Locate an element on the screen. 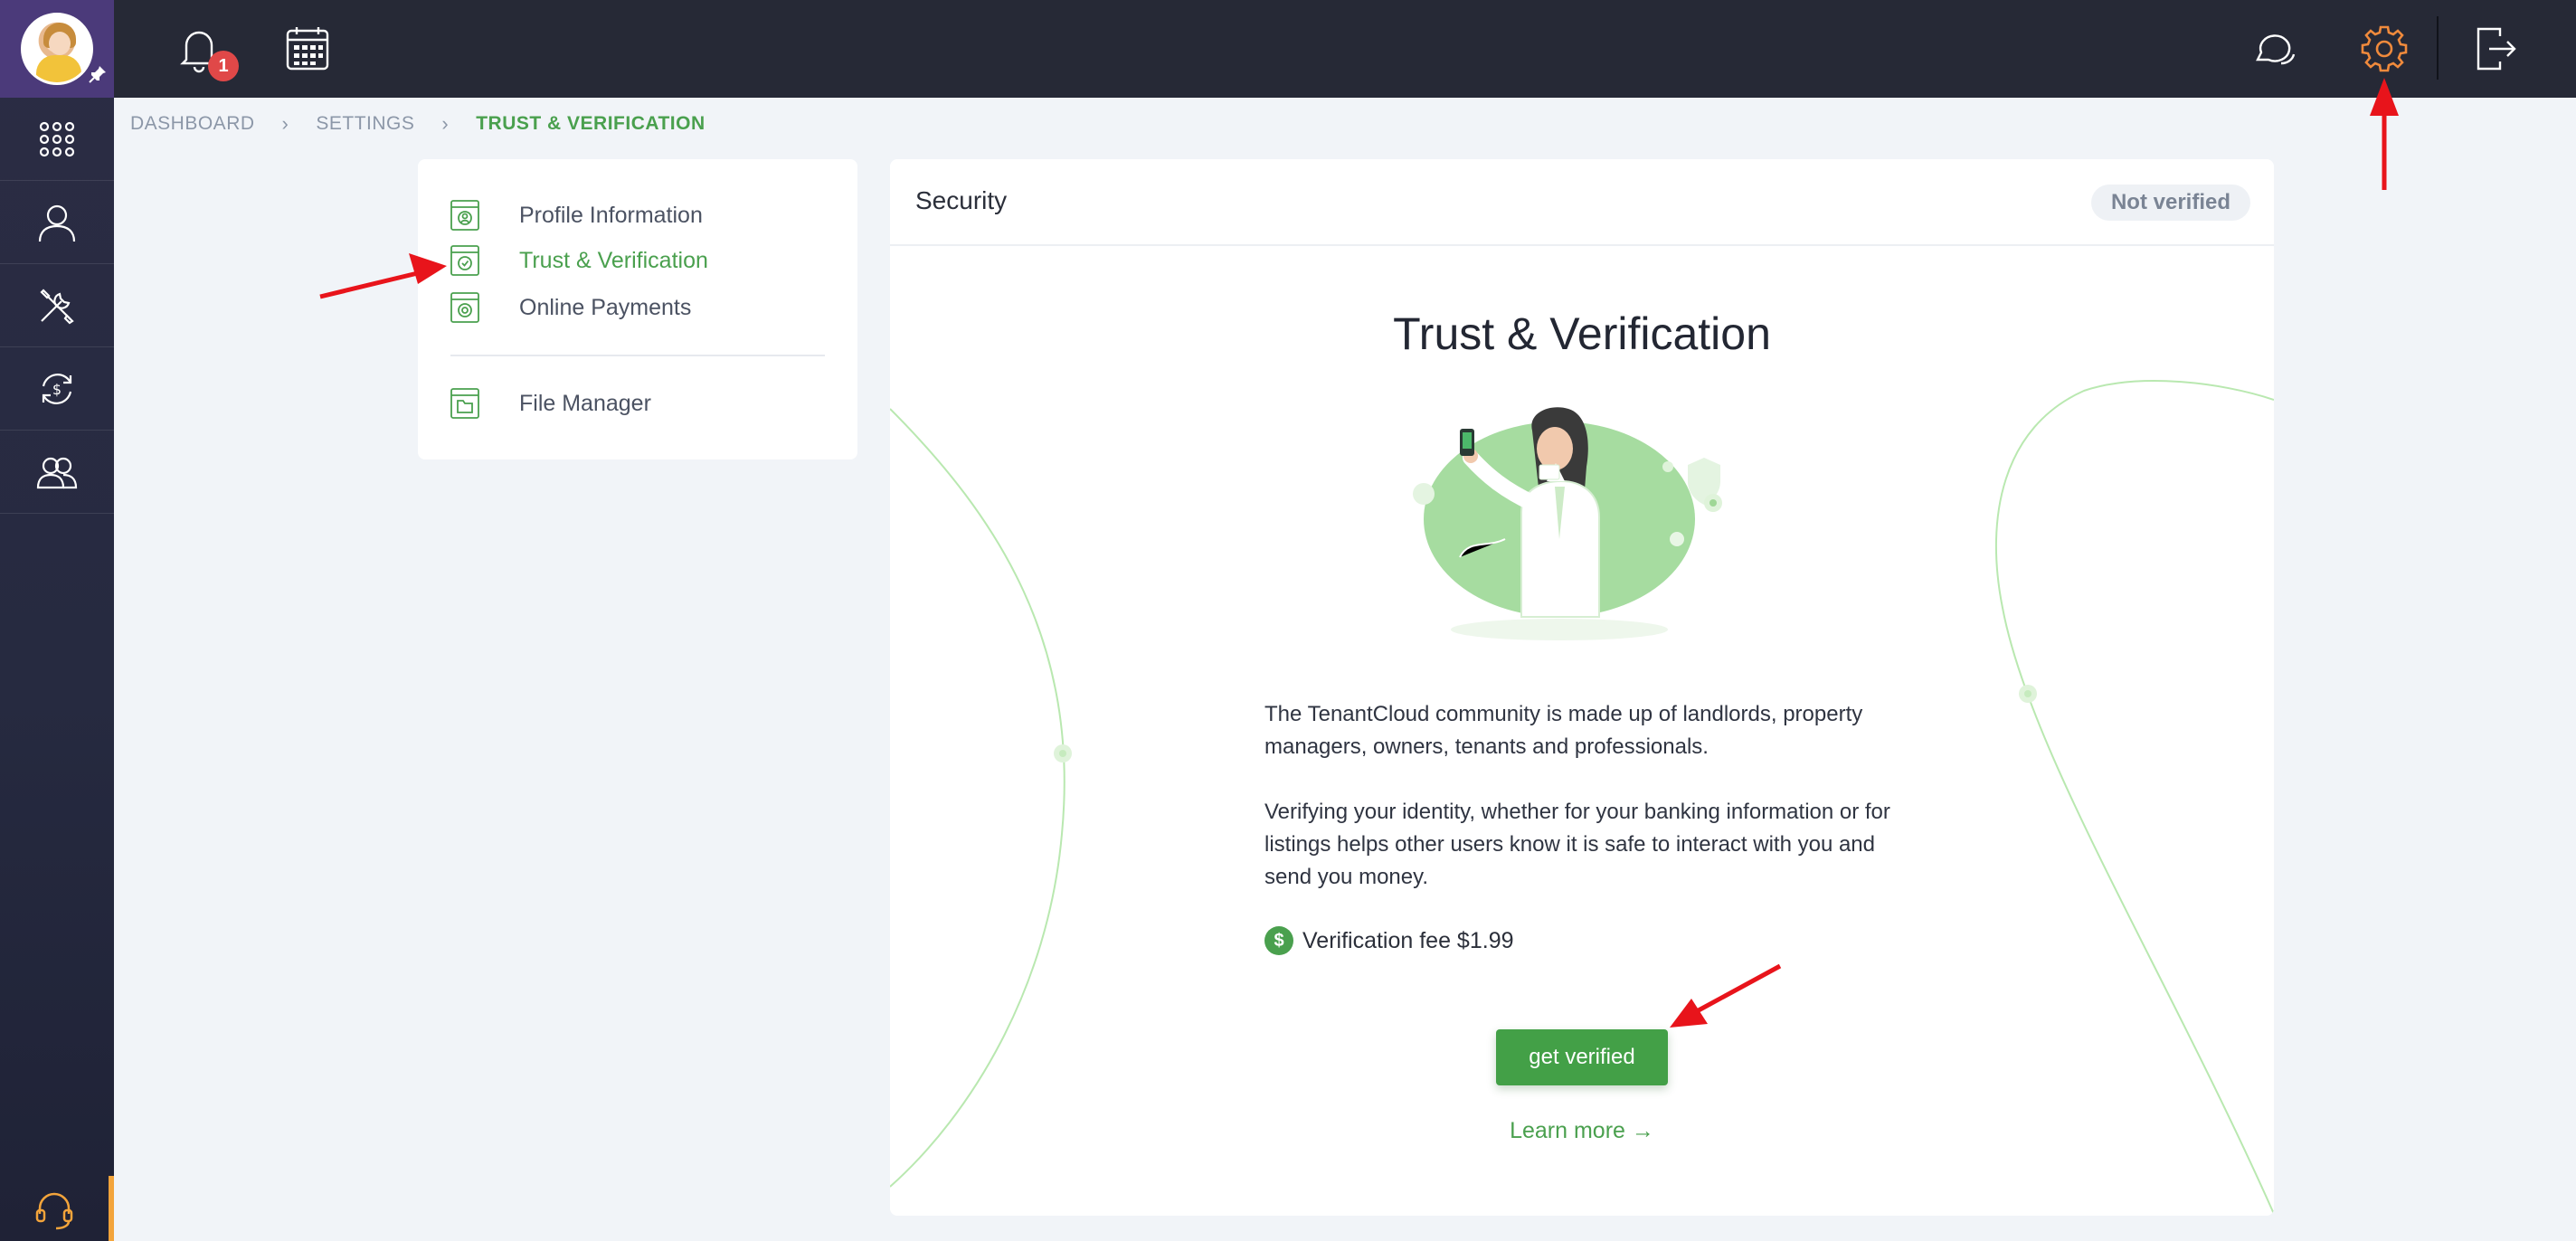  verification-fee: $ Verification fee $1.99 is located at coordinates (1389, 940).